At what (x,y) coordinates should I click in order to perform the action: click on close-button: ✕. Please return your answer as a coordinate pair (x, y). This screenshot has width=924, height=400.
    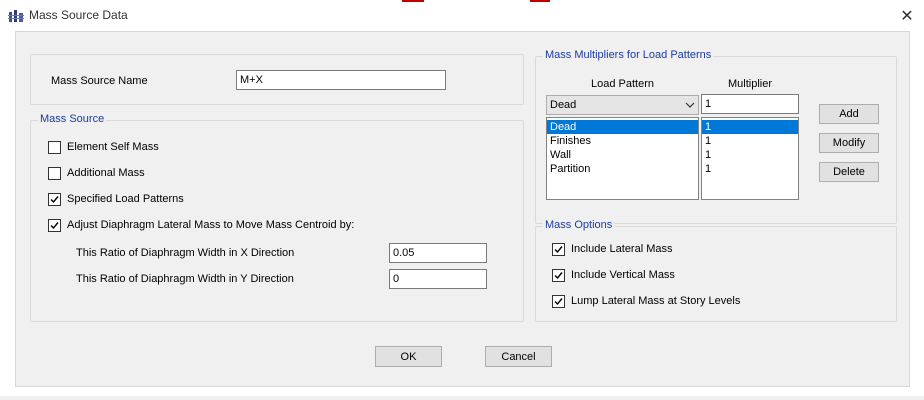
    Looking at the image, I should click on (907, 15).